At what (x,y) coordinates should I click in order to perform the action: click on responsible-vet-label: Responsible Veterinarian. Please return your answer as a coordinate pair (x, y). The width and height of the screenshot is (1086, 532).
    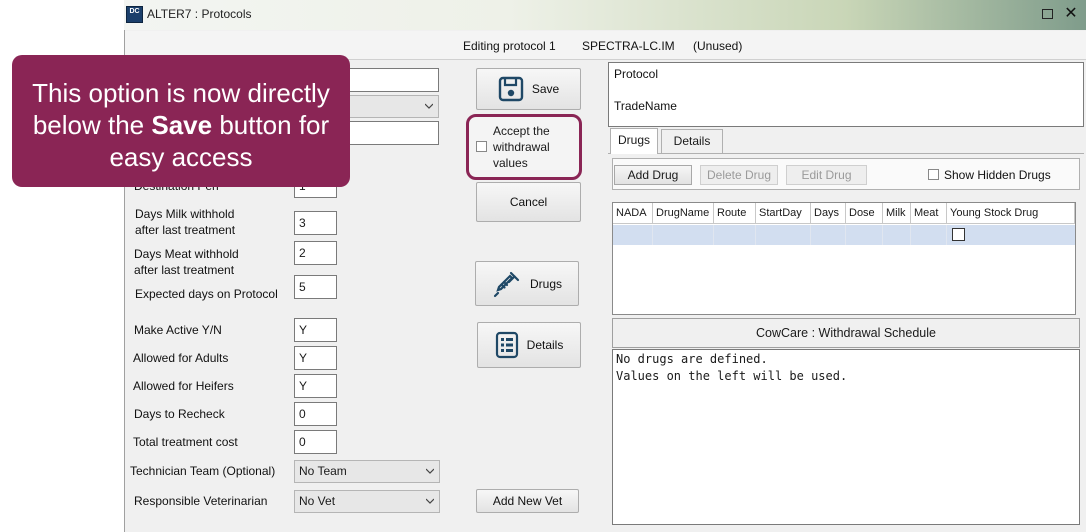
    Looking at the image, I should click on (201, 501).